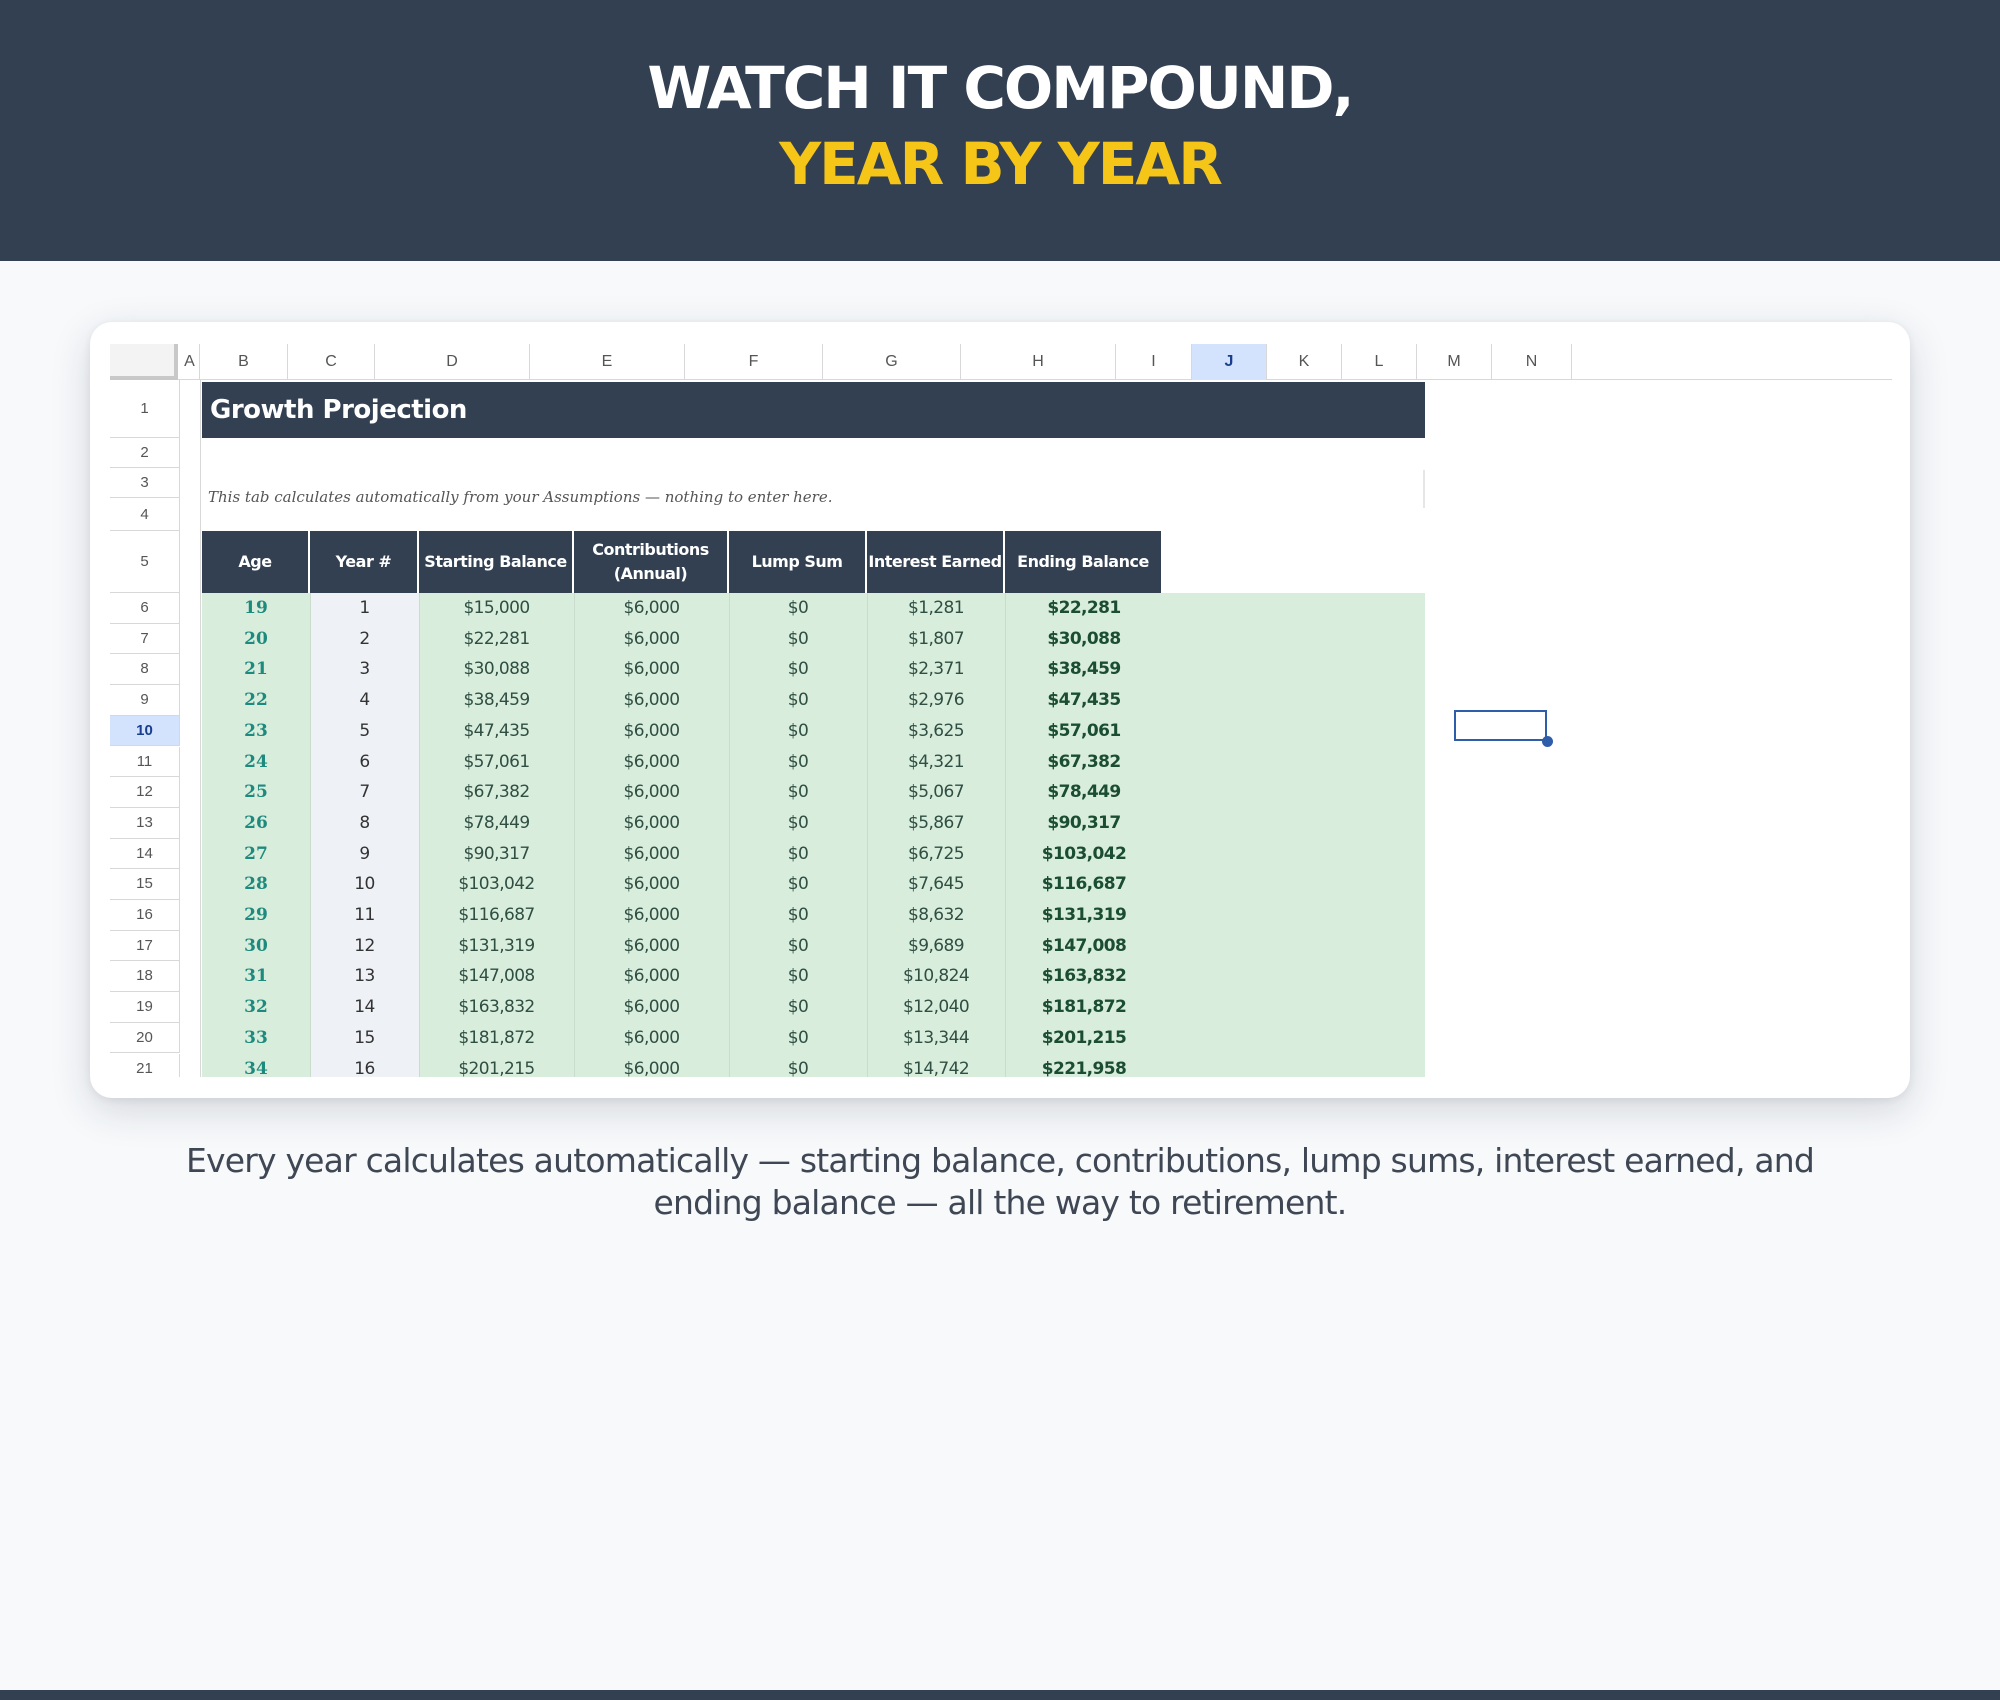  Describe the element at coordinates (754, 362) in the screenshot. I see `column-header-f: F` at that location.